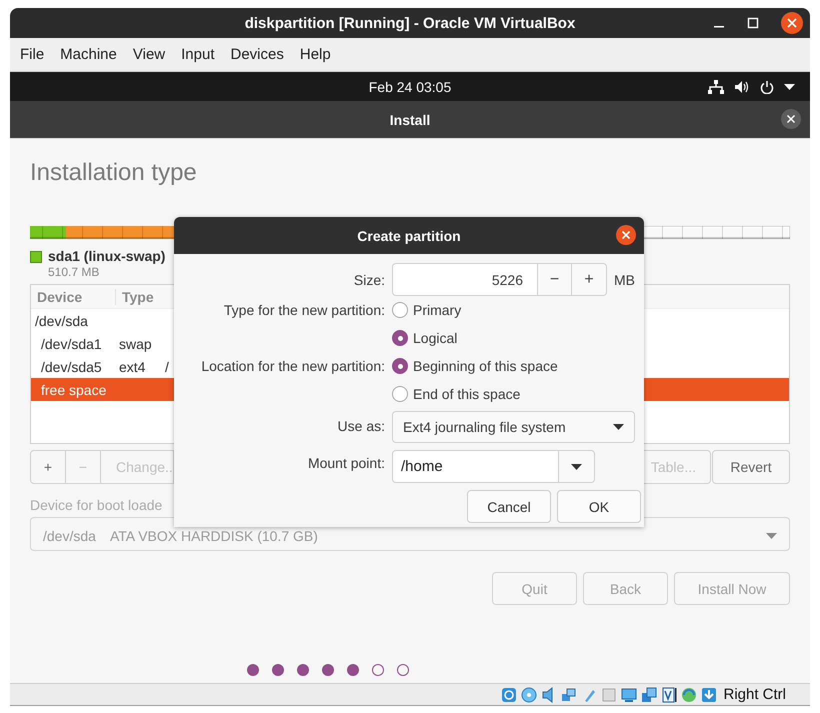 This screenshot has height=713, width=820. What do you see at coordinates (32, 54) in the screenshot?
I see `menu-item: File` at bounding box center [32, 54].